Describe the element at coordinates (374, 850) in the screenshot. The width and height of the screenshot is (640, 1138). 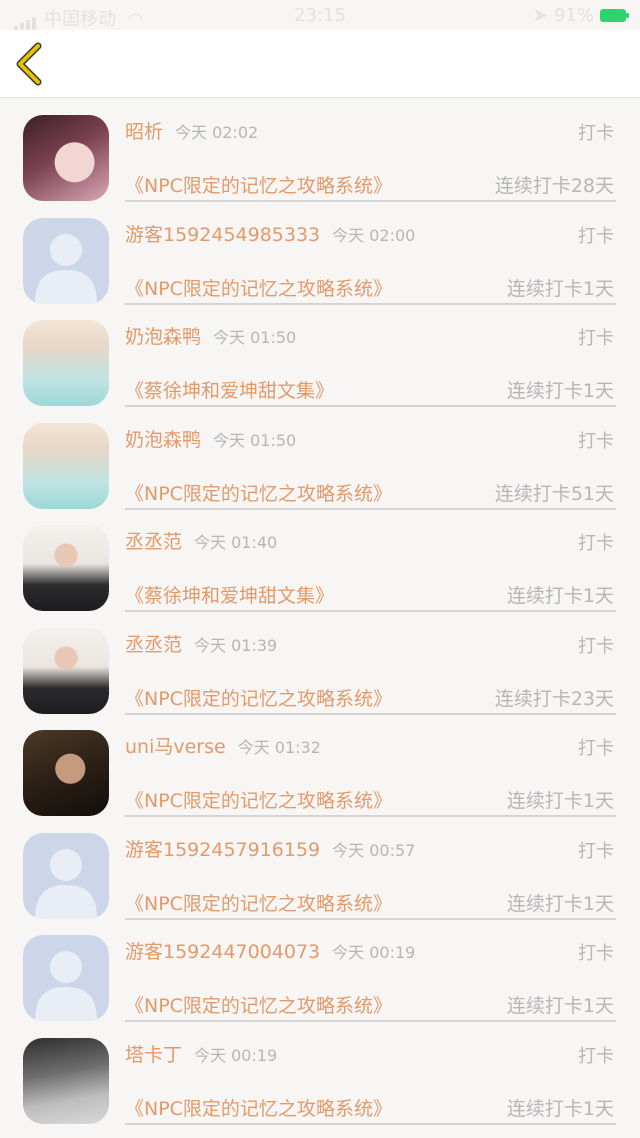
I see `entry-time: 今天 00:57` at that location.